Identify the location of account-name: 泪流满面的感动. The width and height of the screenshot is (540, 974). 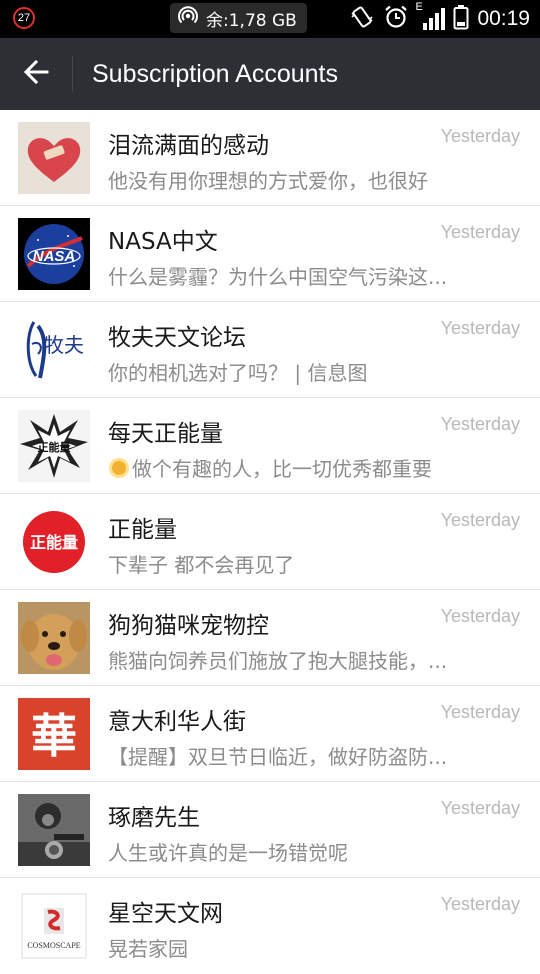
(188, 146).